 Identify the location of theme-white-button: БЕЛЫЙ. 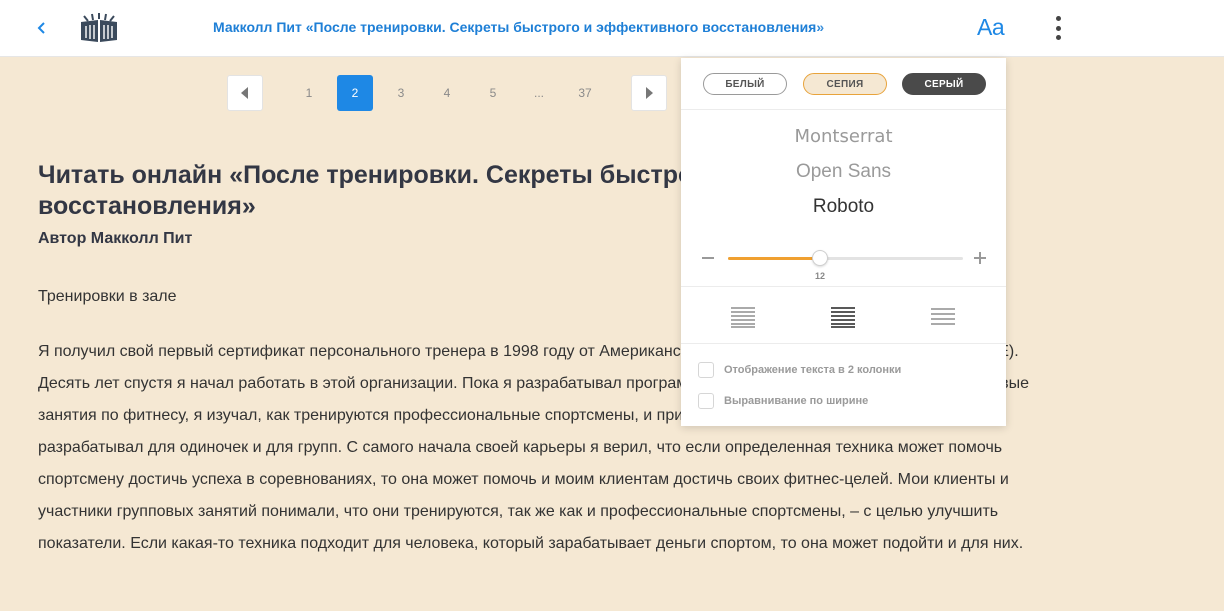
(745, 84).